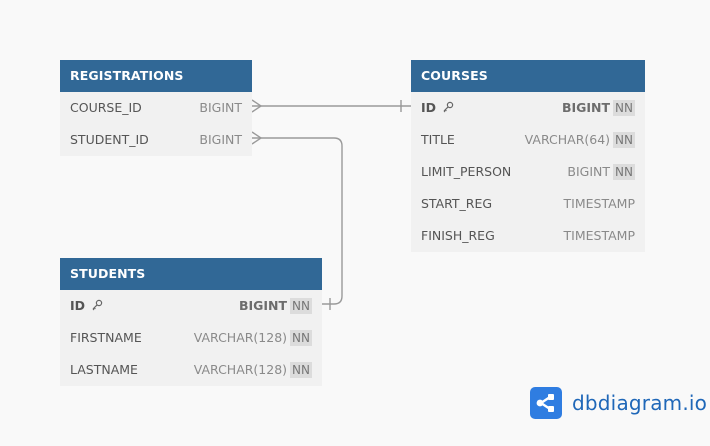 The image size is (710, 446). What do you see at coordinates (191, 338) in the screenshot?
I see `field-row: FIRSTNAME VARCHAR(128) NN` at bounding box center [191, 338].